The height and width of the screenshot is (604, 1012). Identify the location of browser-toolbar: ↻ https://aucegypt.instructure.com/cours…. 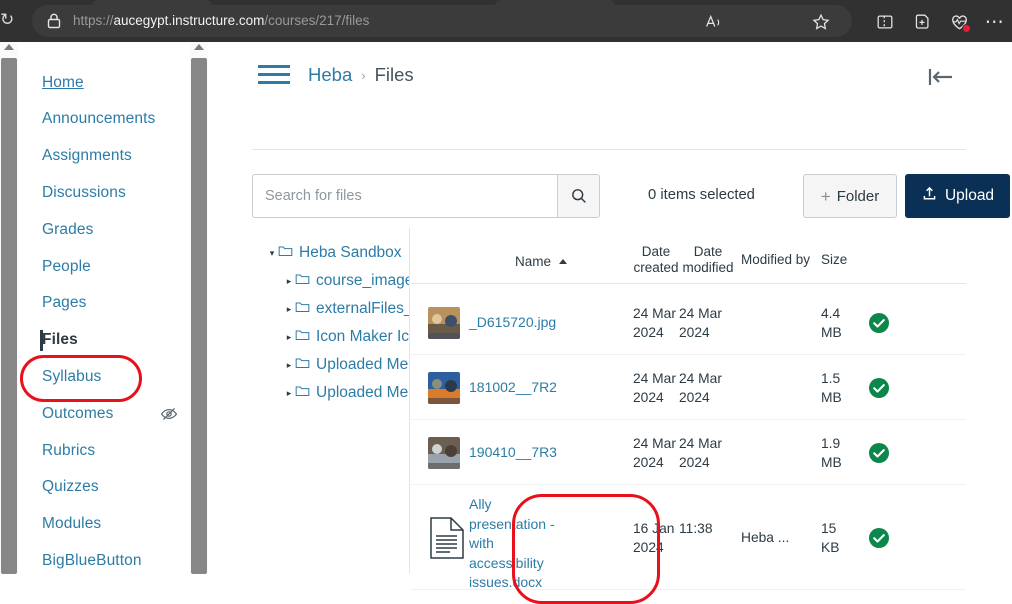
(506, 21).